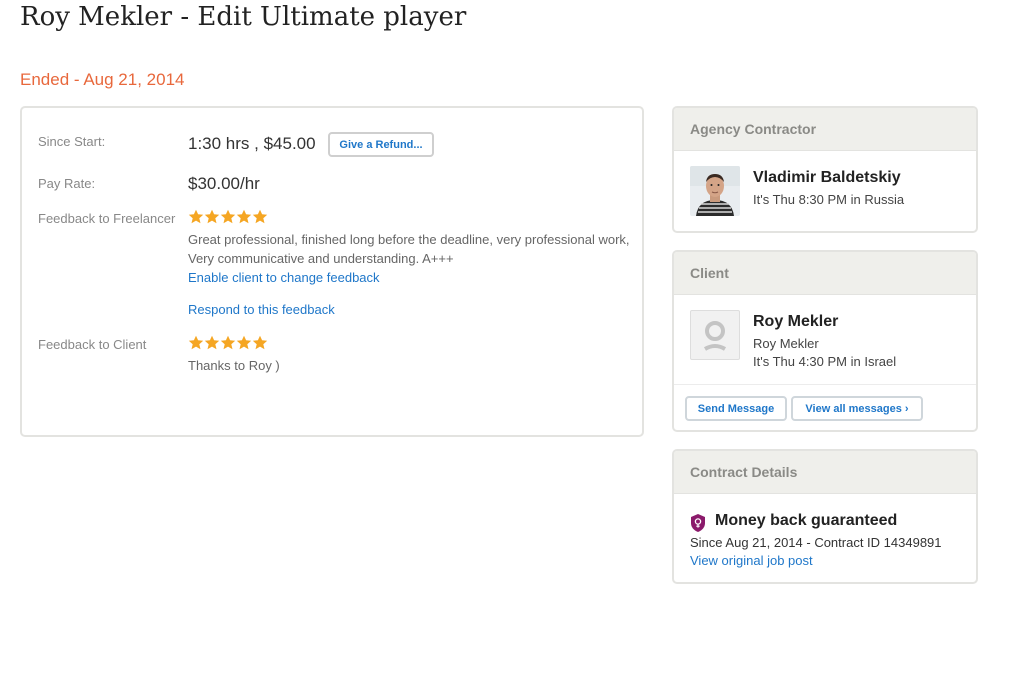  Describe the element at coordinates (736, 408) in the screenshot. I see `send-message-button: Send Message` at that location.